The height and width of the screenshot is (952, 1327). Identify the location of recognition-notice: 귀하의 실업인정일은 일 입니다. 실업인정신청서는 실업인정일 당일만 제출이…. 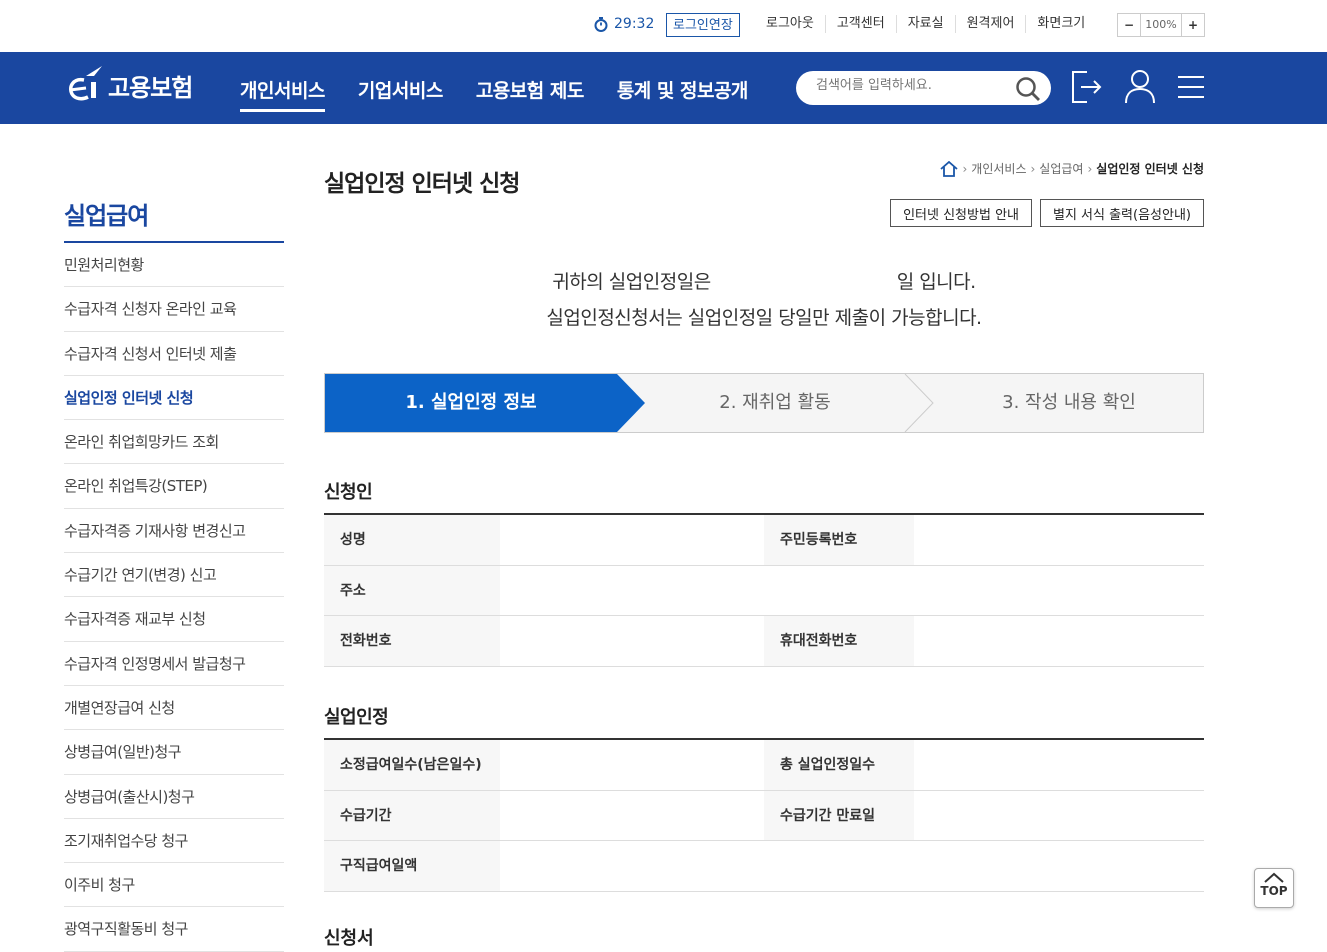
(764, 300).